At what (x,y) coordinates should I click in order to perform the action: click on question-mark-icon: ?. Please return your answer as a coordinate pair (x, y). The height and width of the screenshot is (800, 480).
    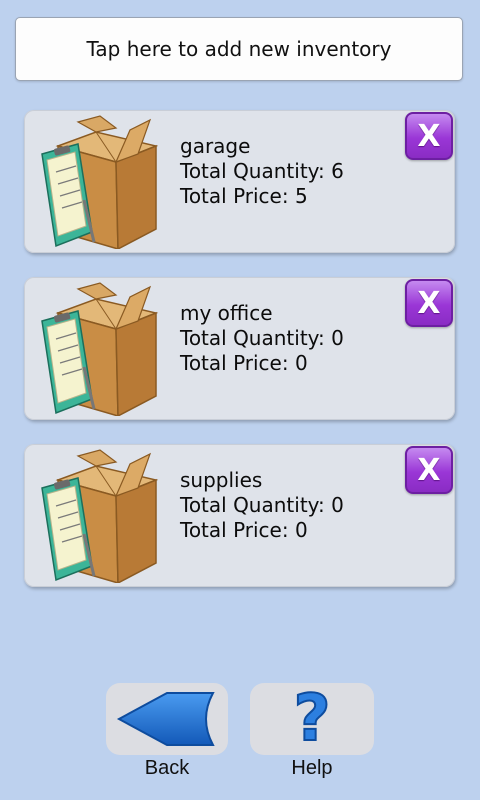
    Looking at the image, I should click on (311, 719).